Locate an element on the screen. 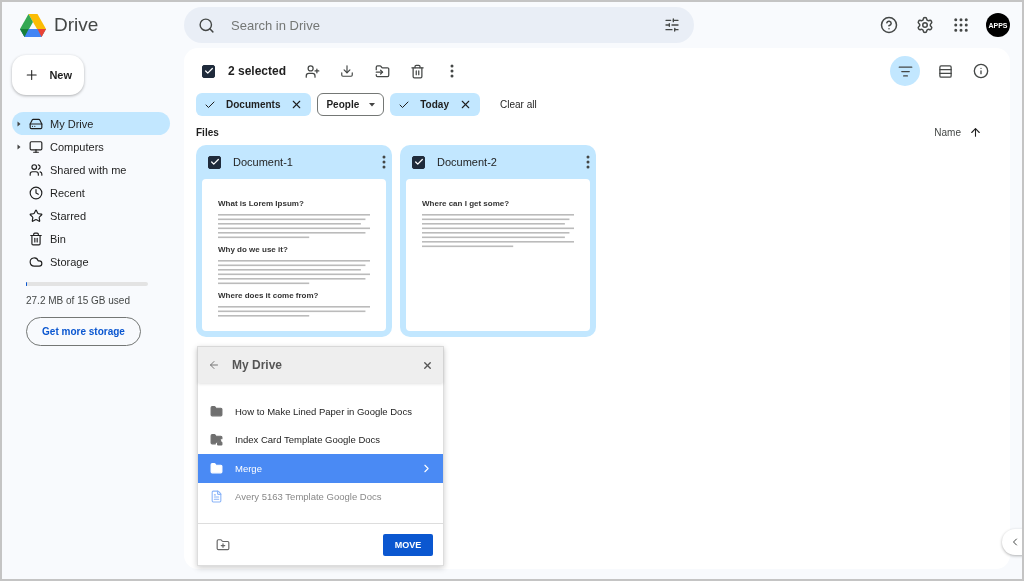 This screenshot has width=1024, height=581. selection-count: 2 selected is located at coordinates (257, 71).